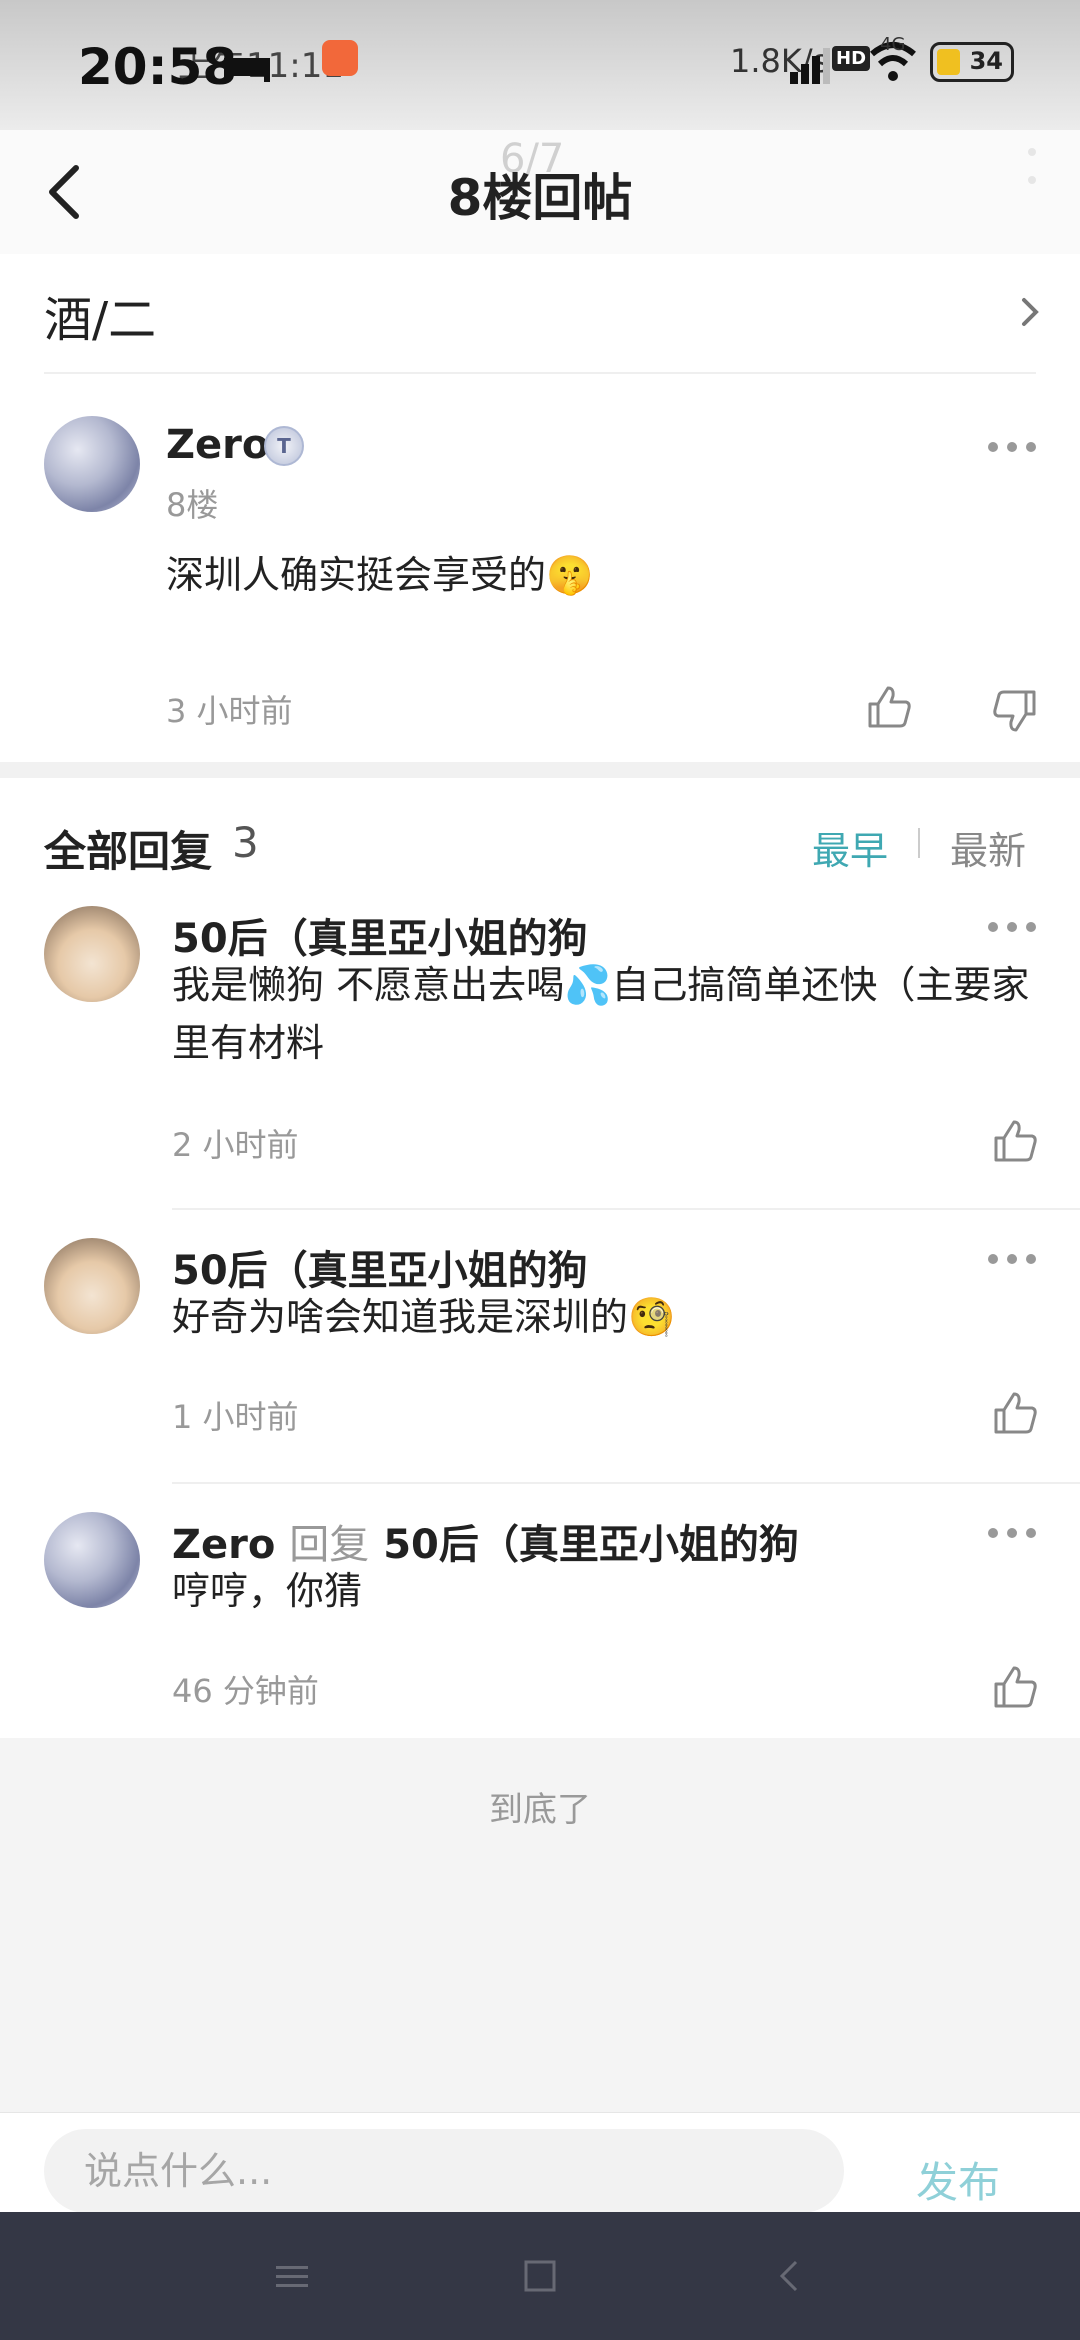 The image size is (1080, 2340). What do you see at coordinates (245, 842) in the screenshot?
I see `replies-count: 3` at bounding box center [245, 842].